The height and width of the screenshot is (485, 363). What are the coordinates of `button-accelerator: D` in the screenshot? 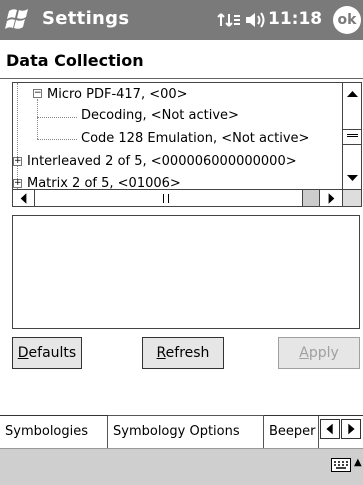 It's located at (23, 353).